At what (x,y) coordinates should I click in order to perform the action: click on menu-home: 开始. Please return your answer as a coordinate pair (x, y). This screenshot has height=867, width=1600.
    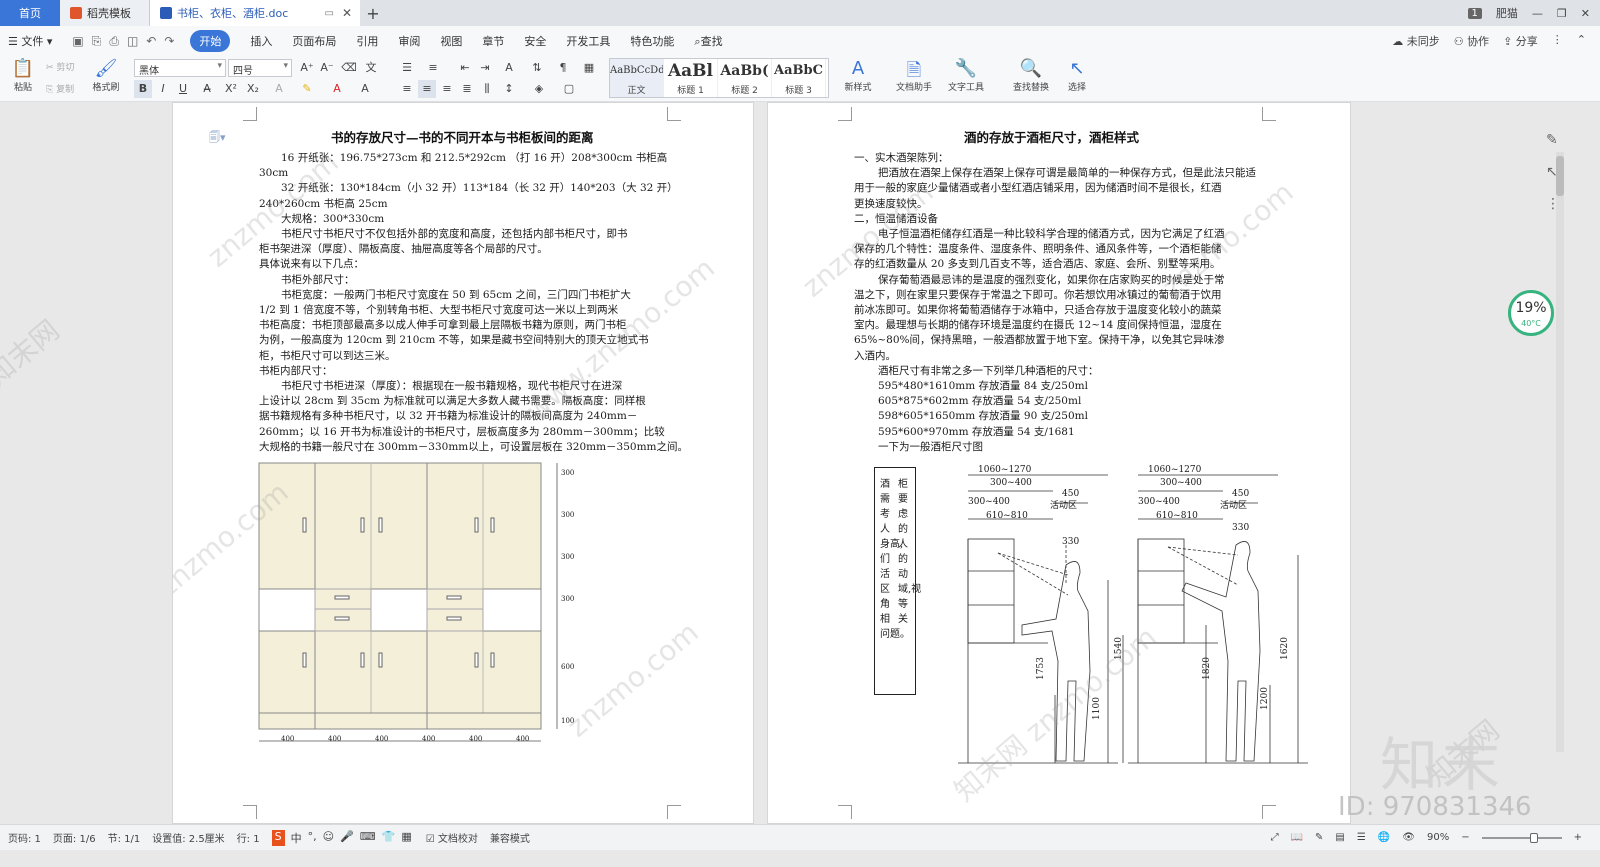
    Looking at the image, I should click on (210, 41).